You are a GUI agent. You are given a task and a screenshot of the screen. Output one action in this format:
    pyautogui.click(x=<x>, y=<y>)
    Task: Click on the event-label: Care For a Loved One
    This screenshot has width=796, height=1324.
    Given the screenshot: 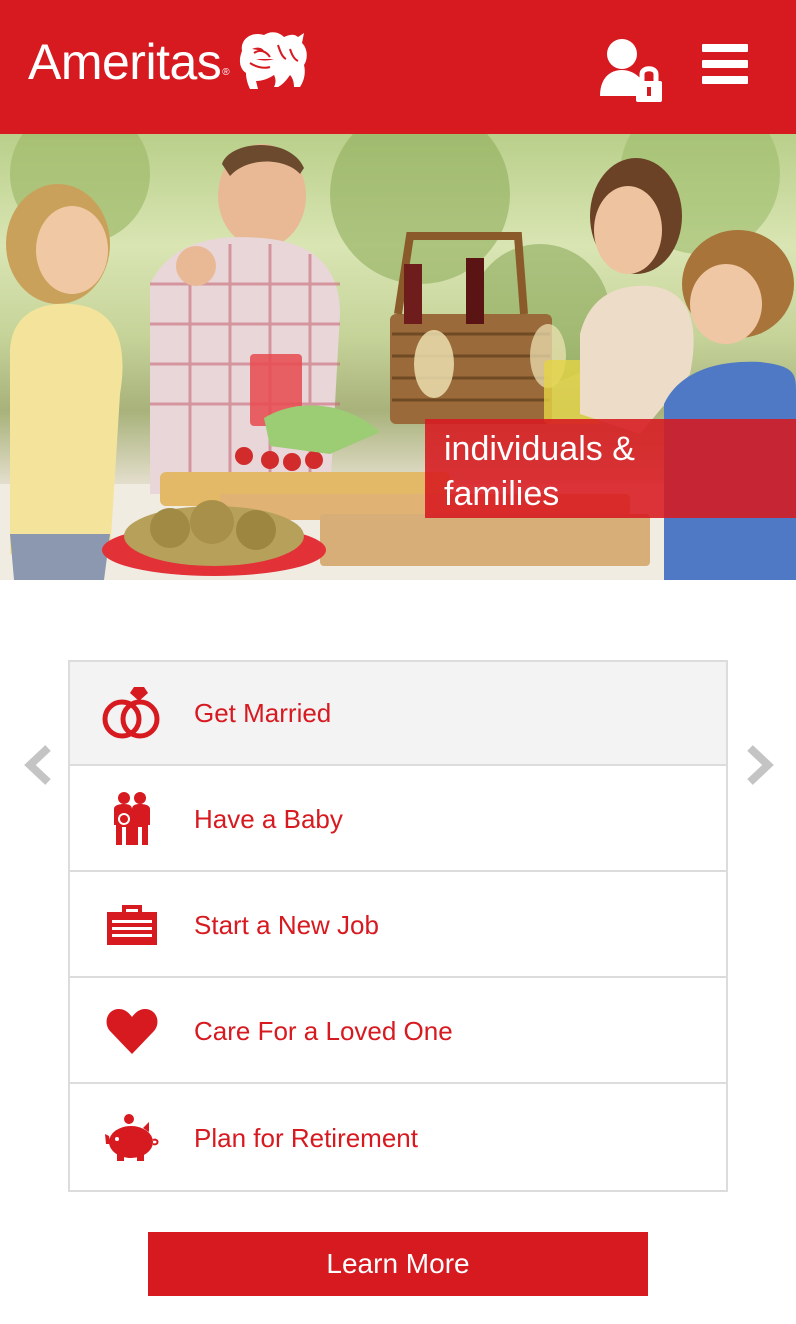 What is the action you would take?
    pyautogui.click(x=323, y=1030)
    